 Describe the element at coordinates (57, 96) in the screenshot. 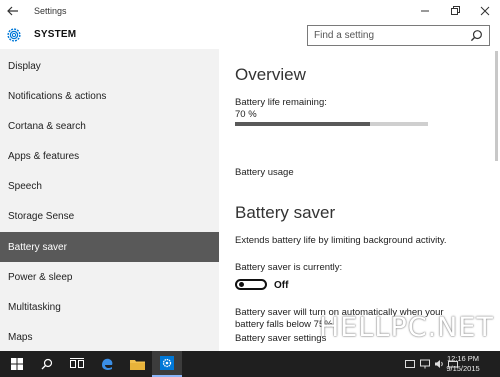

I see `sidebar-item-label: Notifications & actions` at that location.